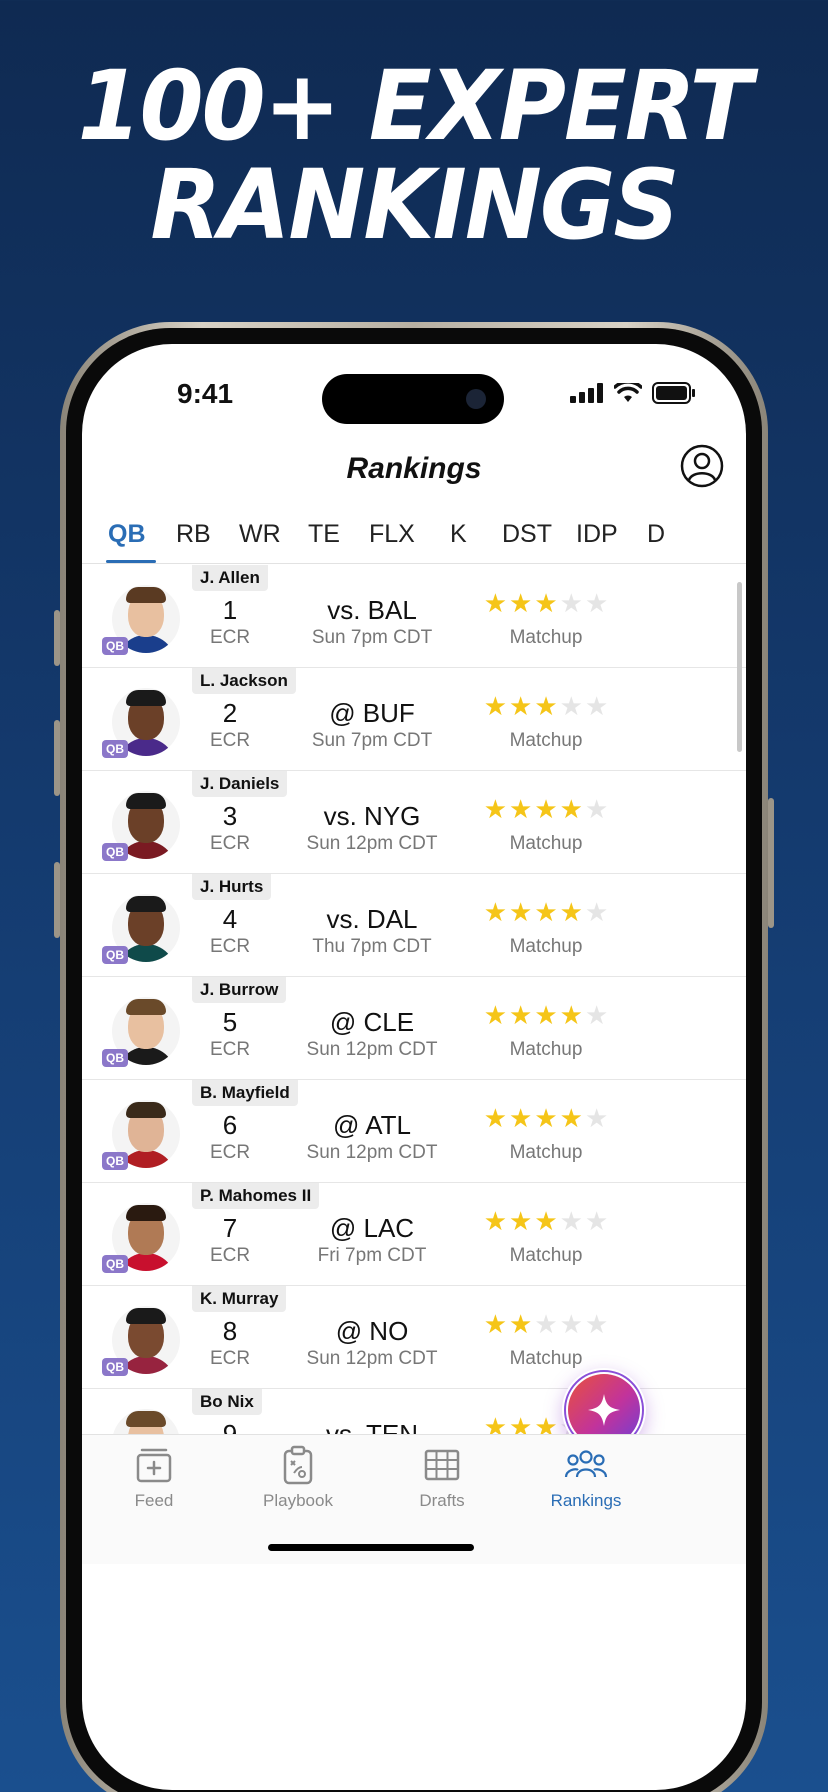 The height and width of the screenshot is (1792, 828). What do you see at coordinates (256, 1196) in the screenshot?
I see `player-name: P. Mahomes II` at bounding box center [256, 1196].